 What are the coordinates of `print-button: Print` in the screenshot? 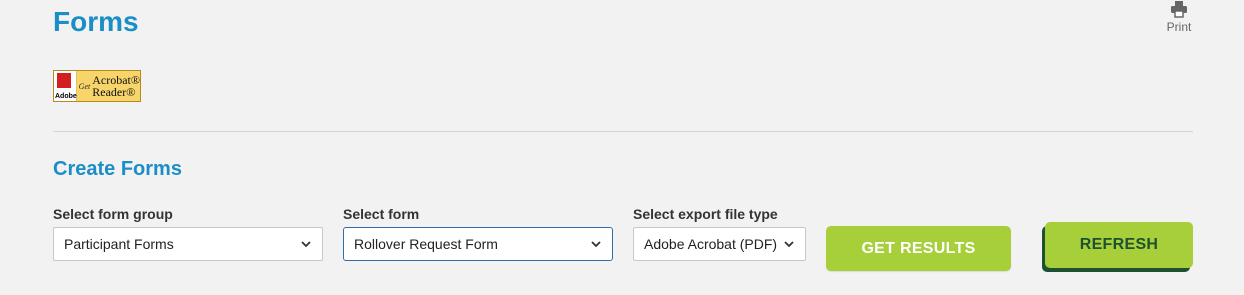 It's located at (1179, 17).